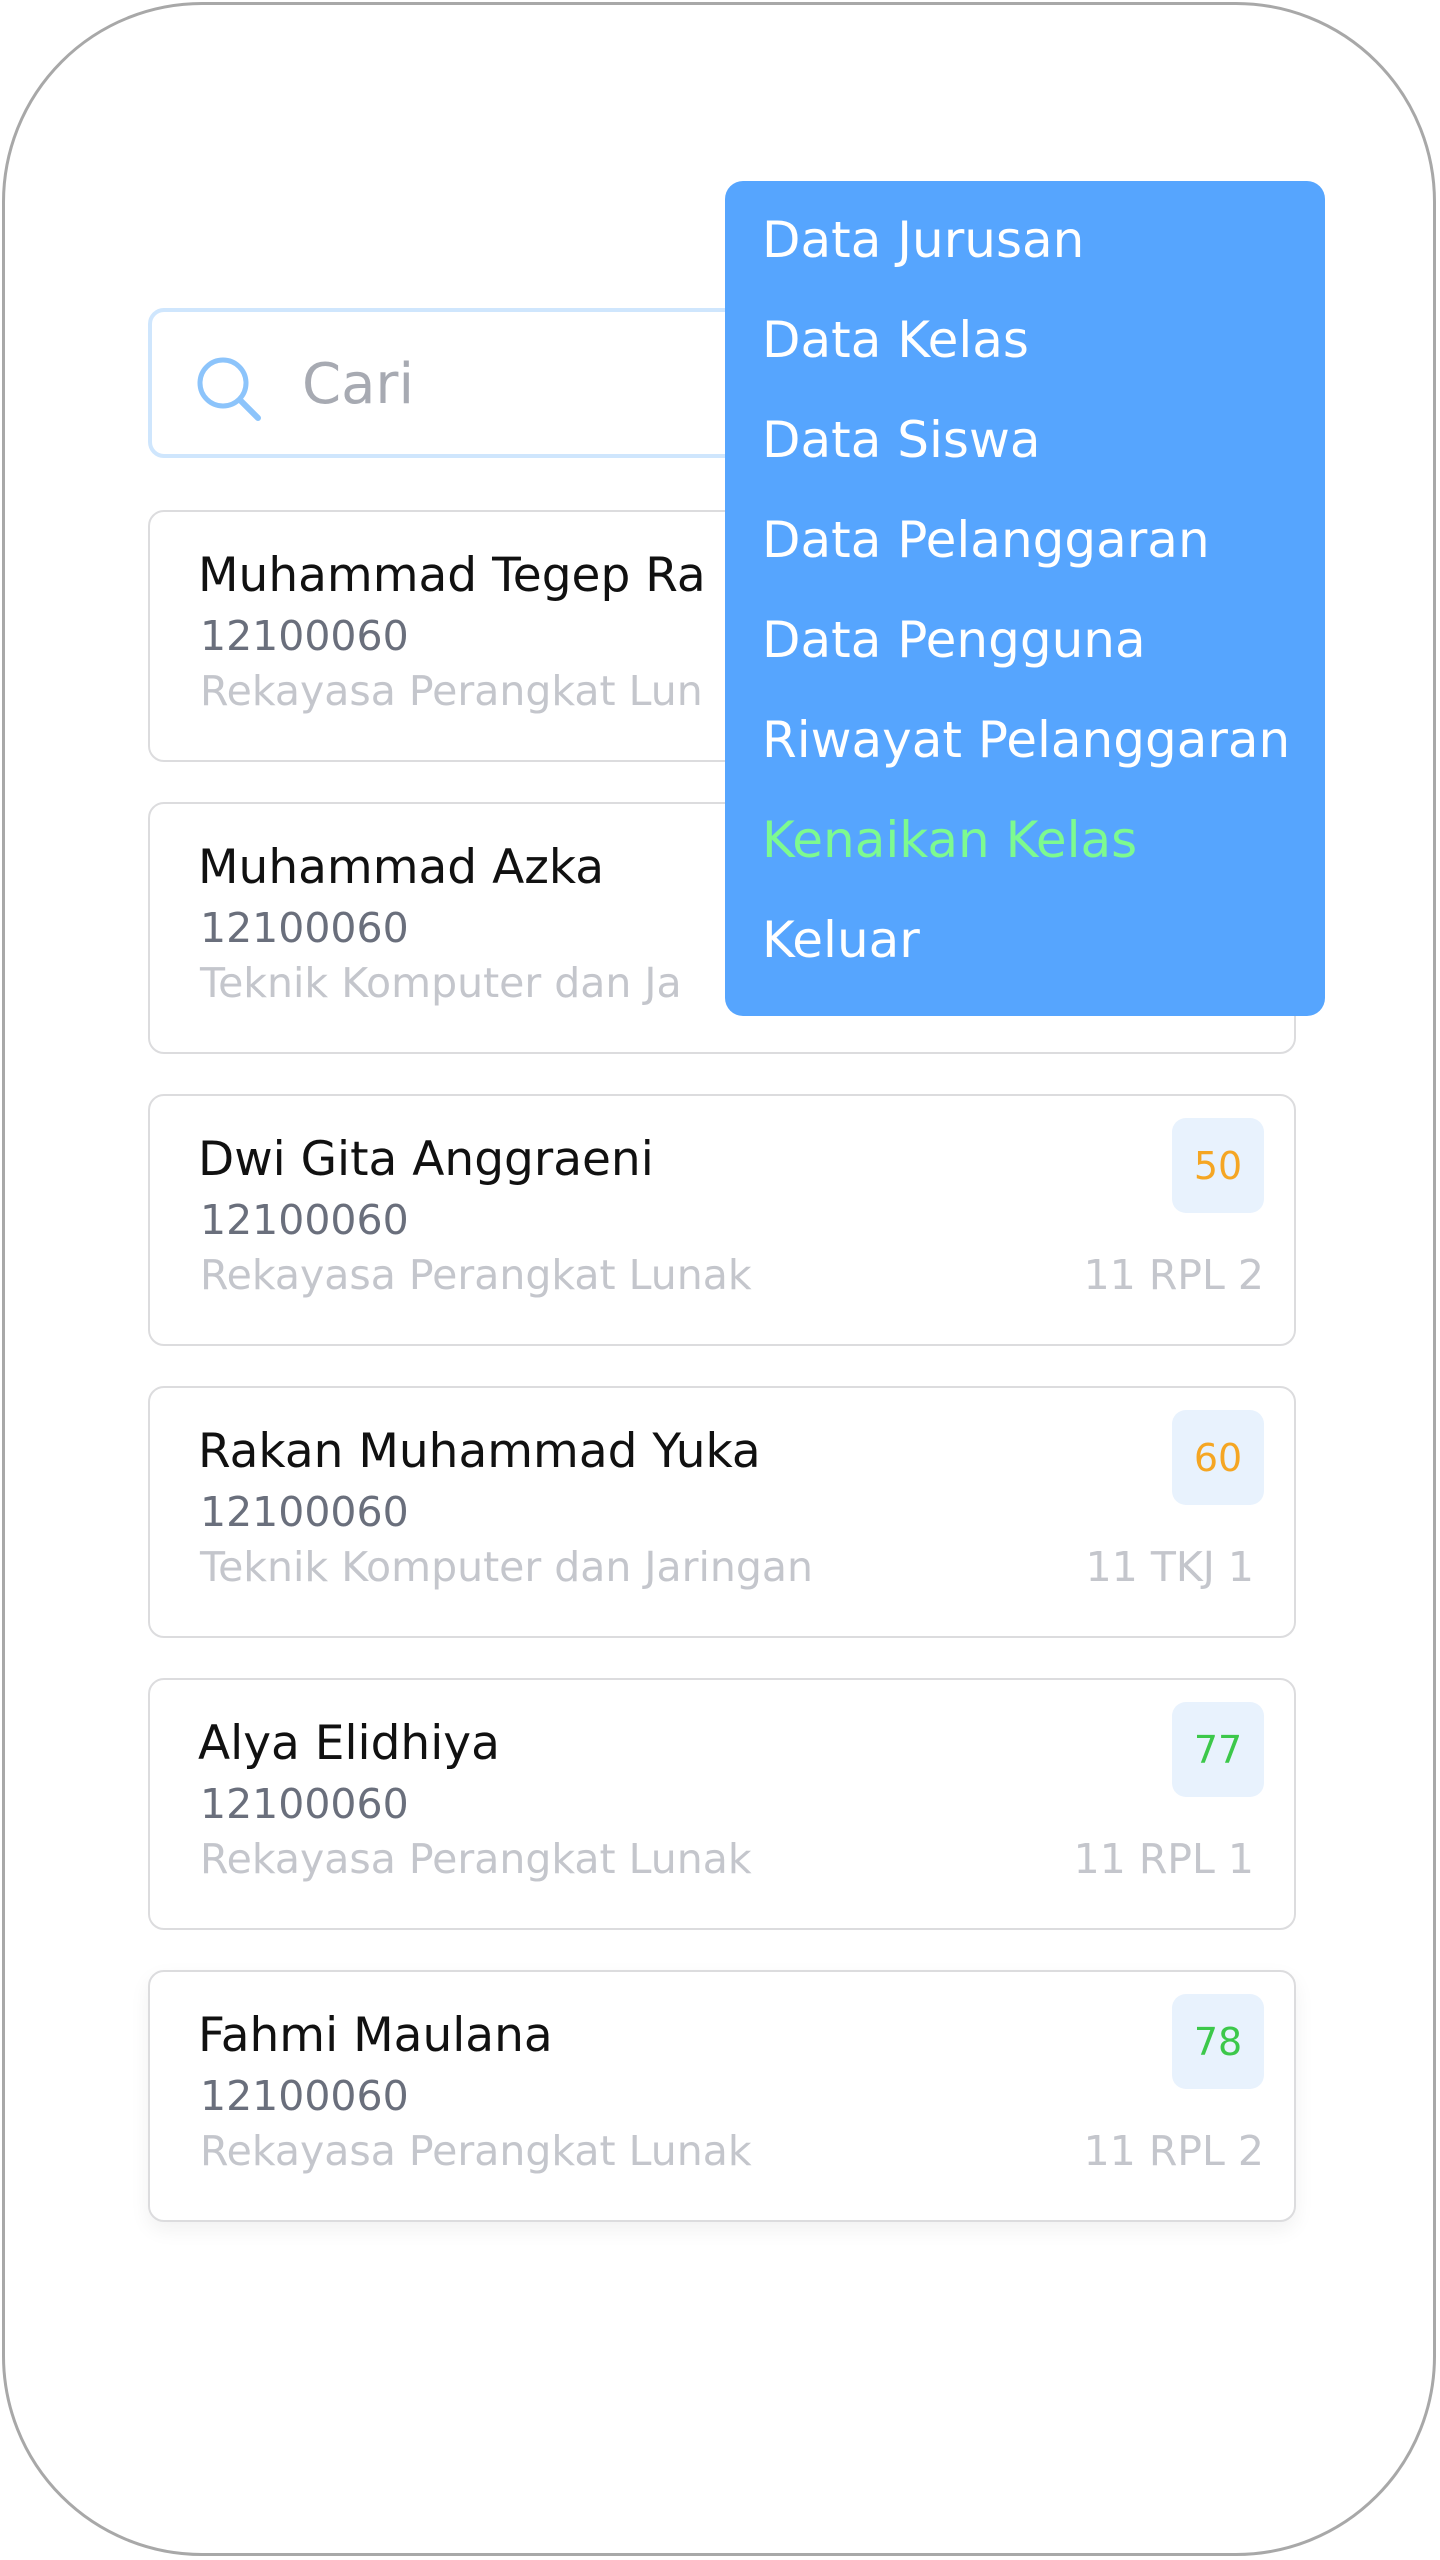 The width and height of the screenshot is (1440, 2560). I want to click on menu-item-data-kelas: Data Kelas, so click(895, 340).